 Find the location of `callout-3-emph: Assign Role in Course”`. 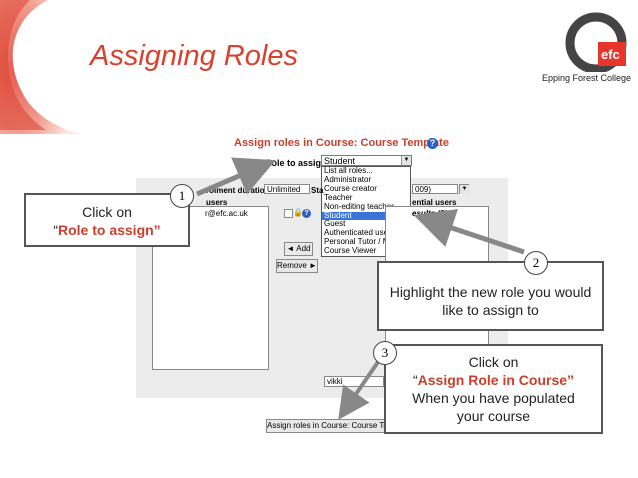

callout-3-emph: Assign Role in Course” is located at coordinates (496, 380).